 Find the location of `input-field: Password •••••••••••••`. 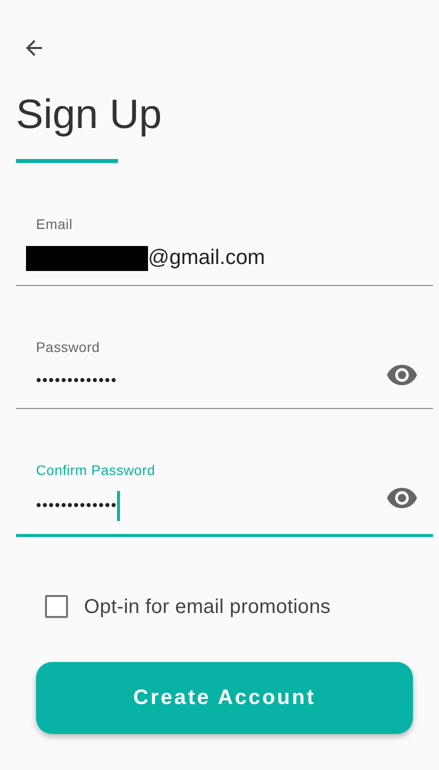

input-field: Password ••••••••••••• is located at coordinates (224, 373).